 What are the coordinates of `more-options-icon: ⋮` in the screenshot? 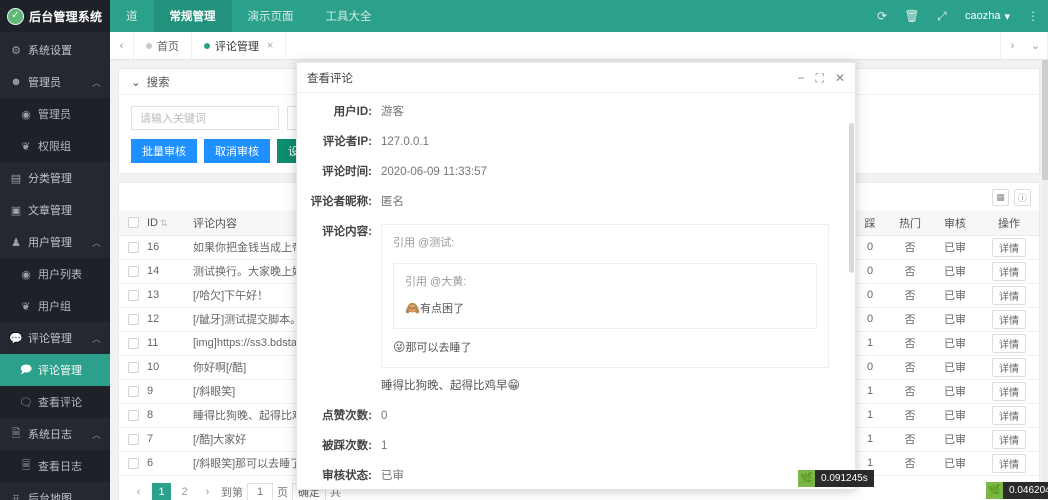 It's located at (1033, 16).